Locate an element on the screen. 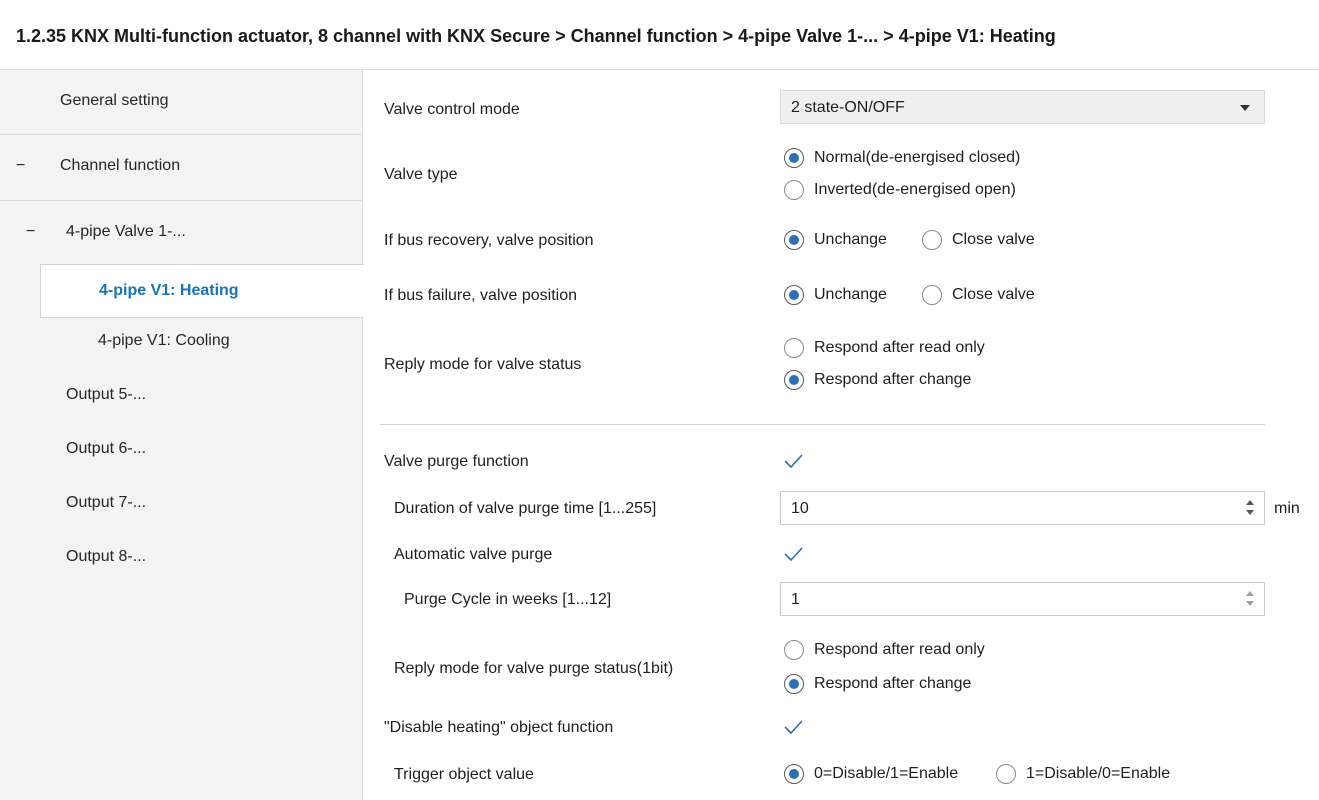 This screenshot has height=800, width=1319. valve-purge-function-checkbox is located at coordinates (793, 461).